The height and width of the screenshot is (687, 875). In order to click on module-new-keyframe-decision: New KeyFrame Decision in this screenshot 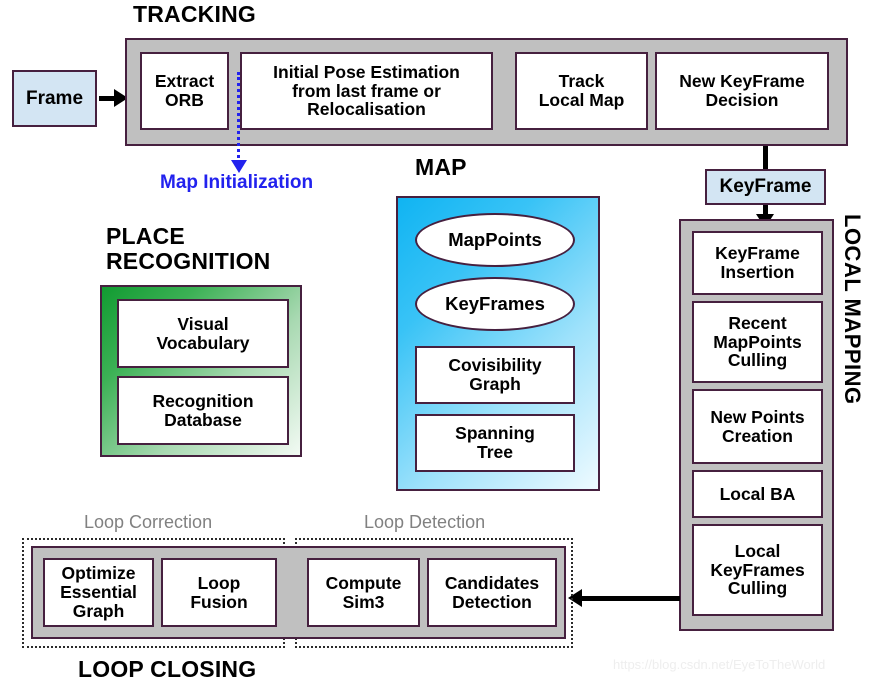, I will do `click(742, 91)`.